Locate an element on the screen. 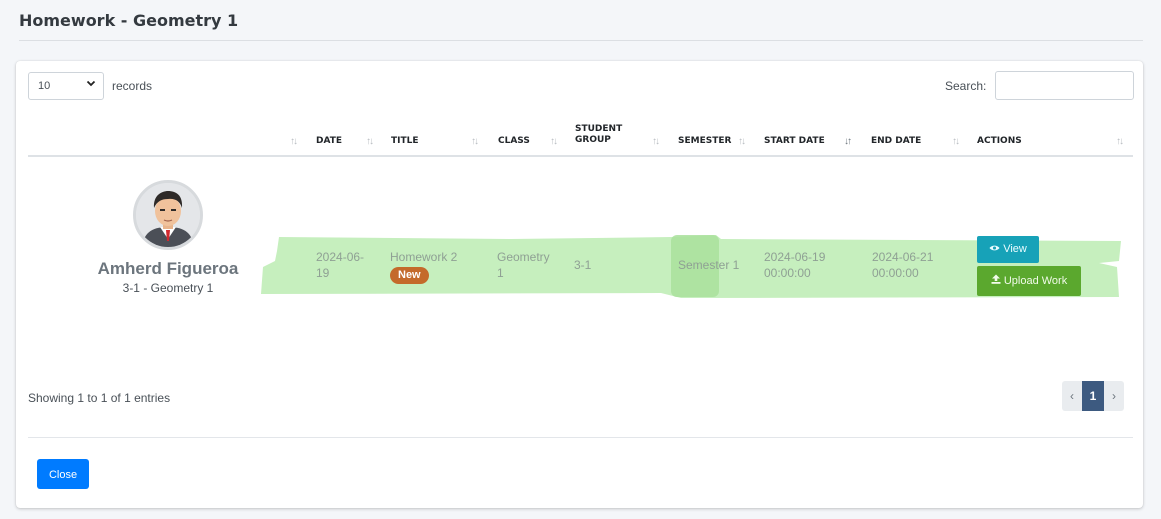 This screenshot has width=1161, height=519. row-start-date: 2024-06-19 00:00:00 is located at coordinates (794, 265).